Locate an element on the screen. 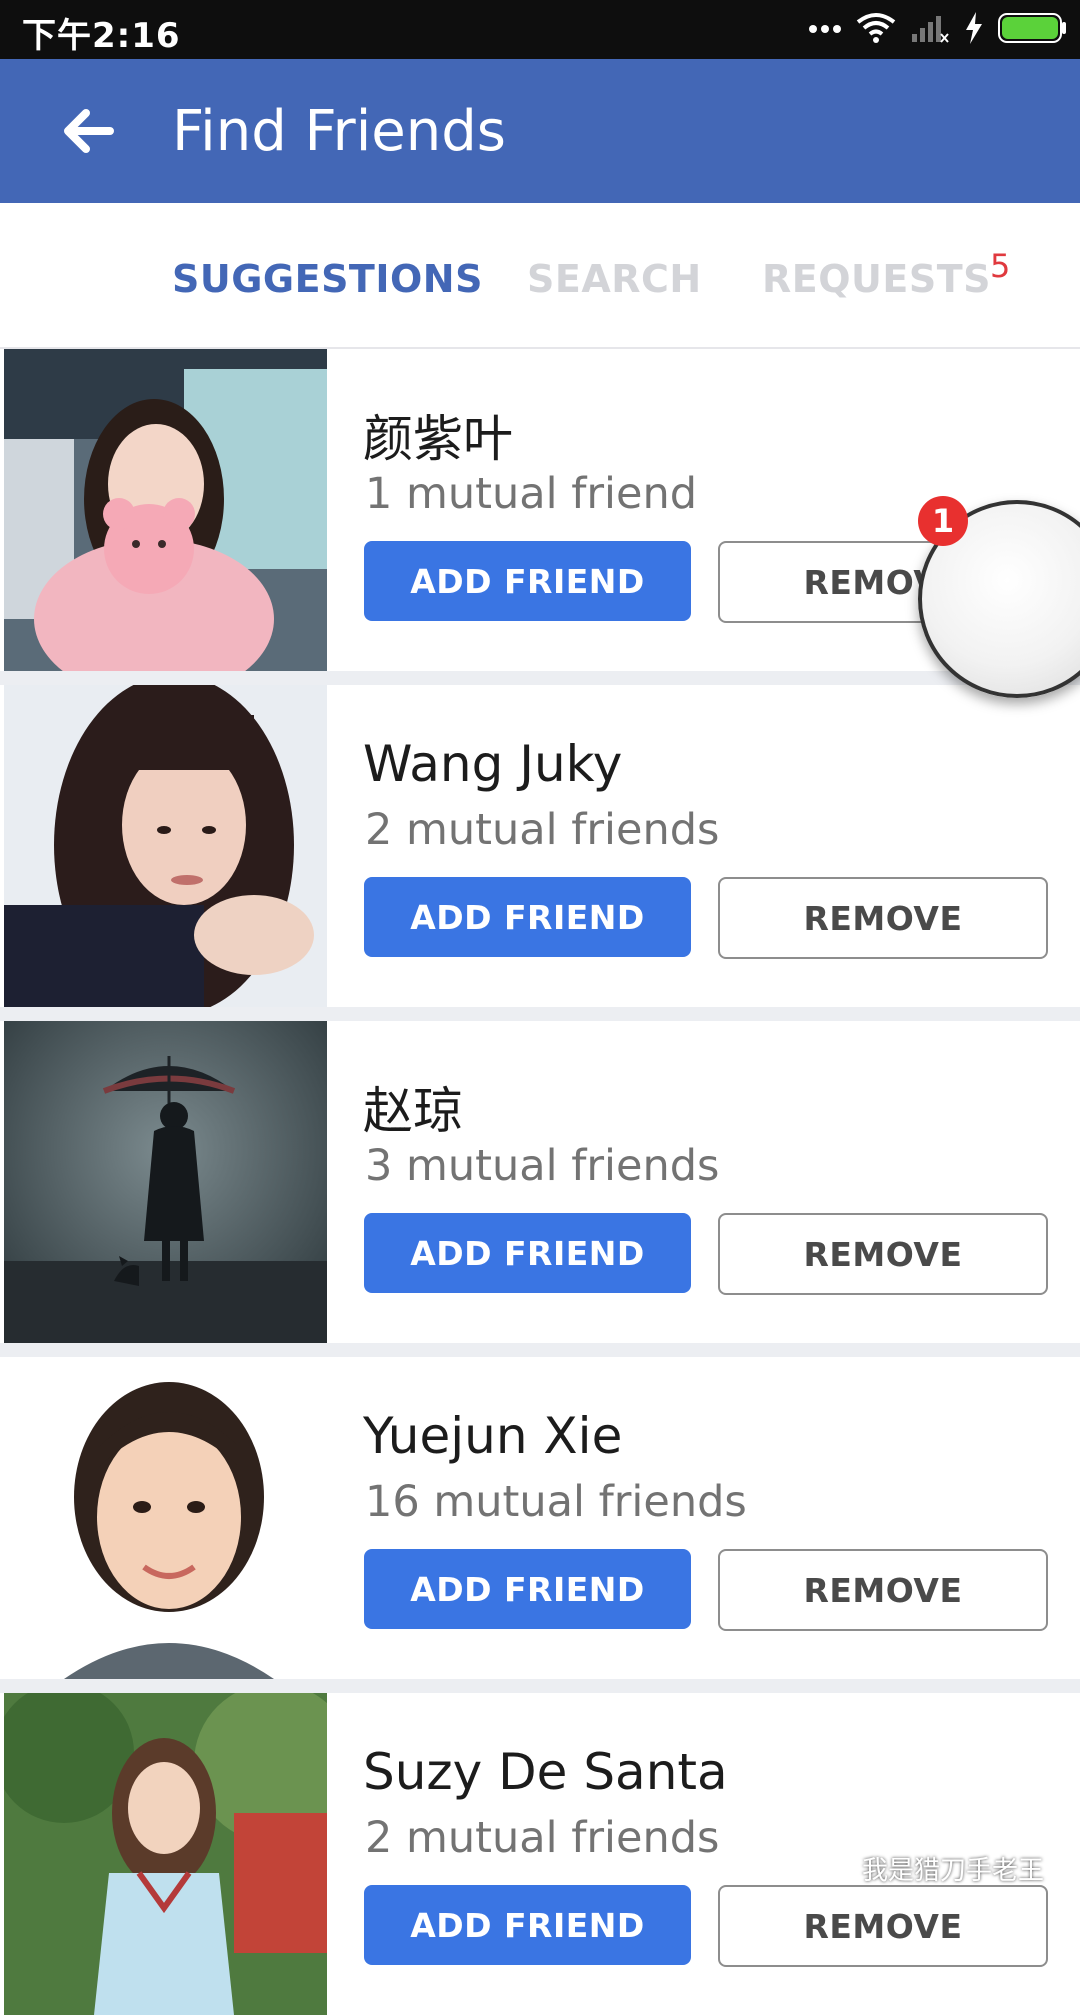 This screenshot has height=2015, width=1080. status-bar: 下午2:16 is located at coordinates (540, 29).